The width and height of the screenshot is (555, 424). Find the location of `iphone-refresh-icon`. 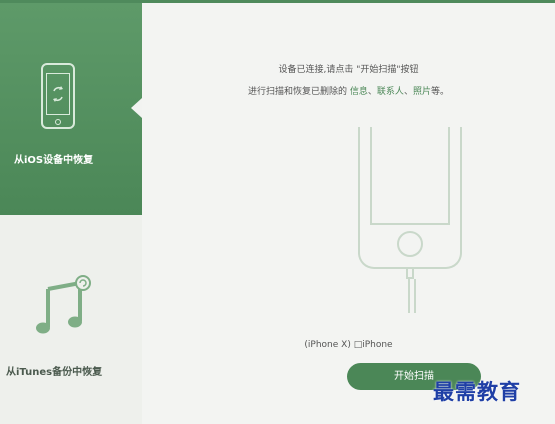

iphone-refresh-icon is located at coordinates (58, 96).